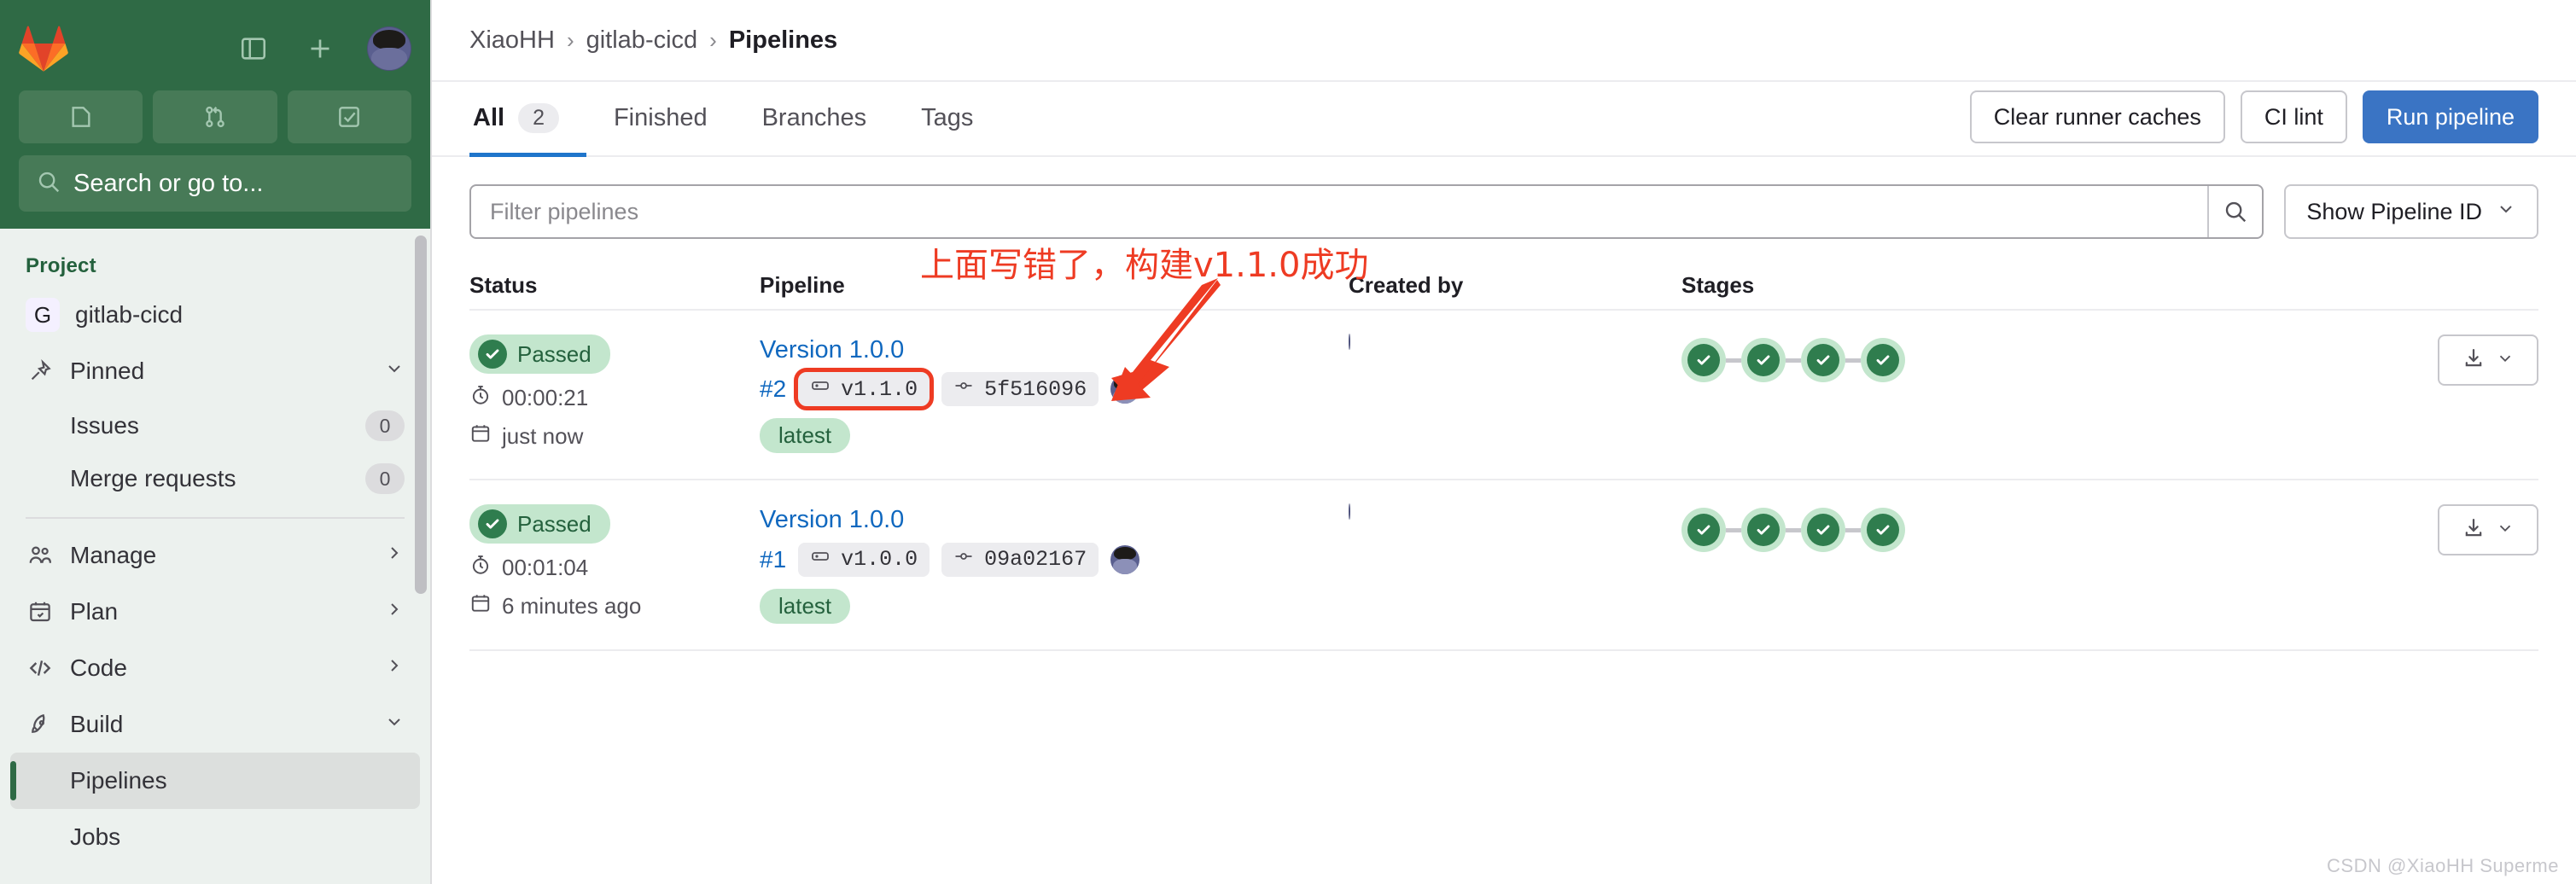 This screenshot has width=2576, height=884. I want to click on rocket-icon, so click(40, 724).